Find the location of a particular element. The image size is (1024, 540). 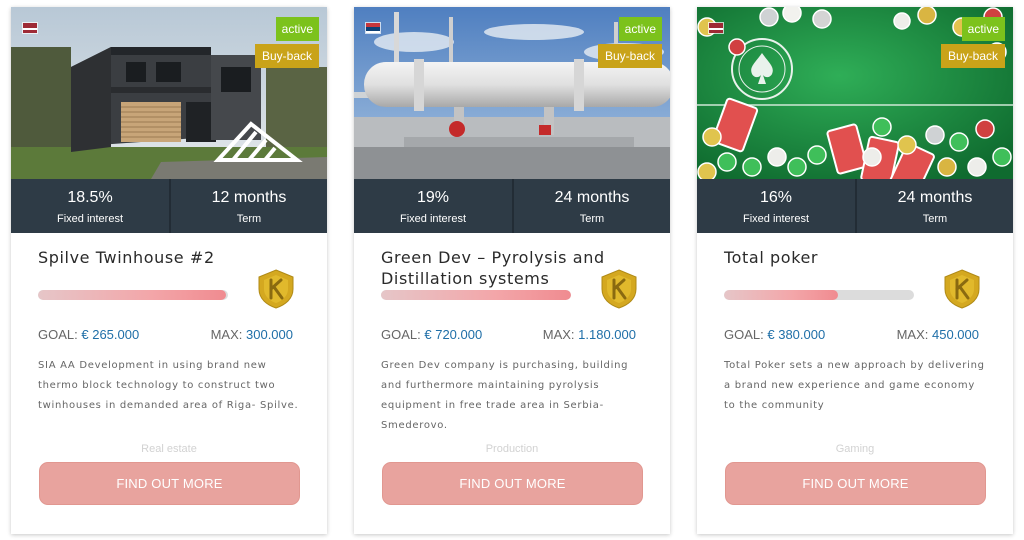

category-label: Real estate is located at coordinates (169, 449).